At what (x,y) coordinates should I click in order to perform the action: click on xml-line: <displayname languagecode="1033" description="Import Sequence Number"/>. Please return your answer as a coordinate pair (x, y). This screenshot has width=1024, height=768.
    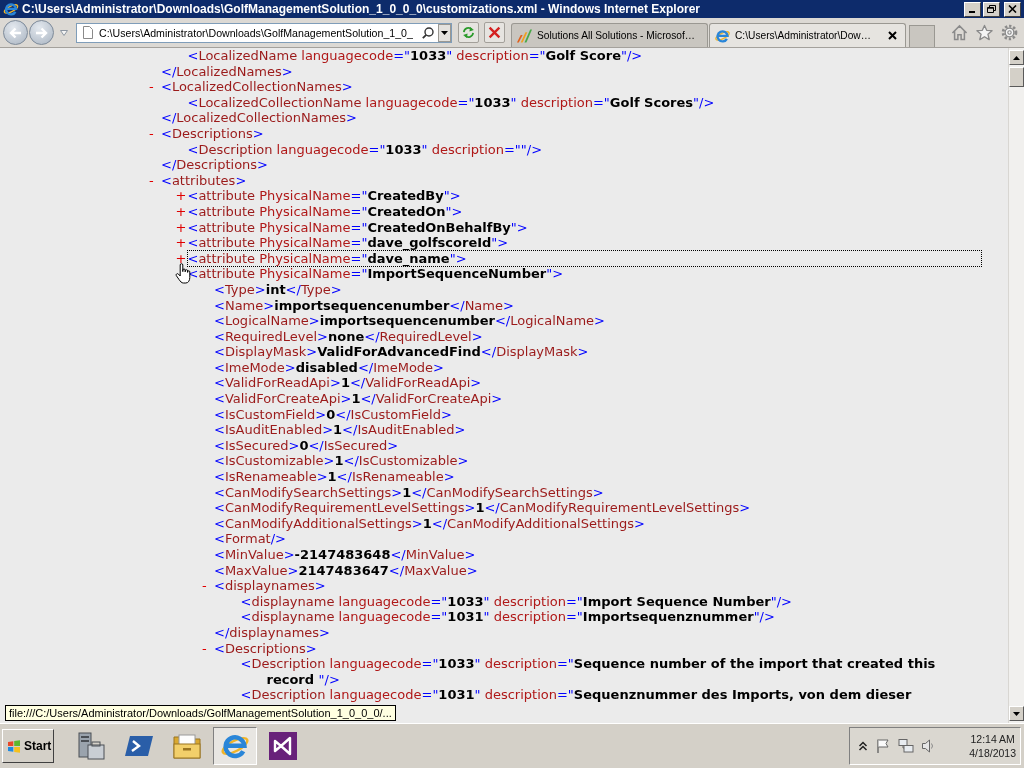
    Looking at the image, I should click on (516, 601).